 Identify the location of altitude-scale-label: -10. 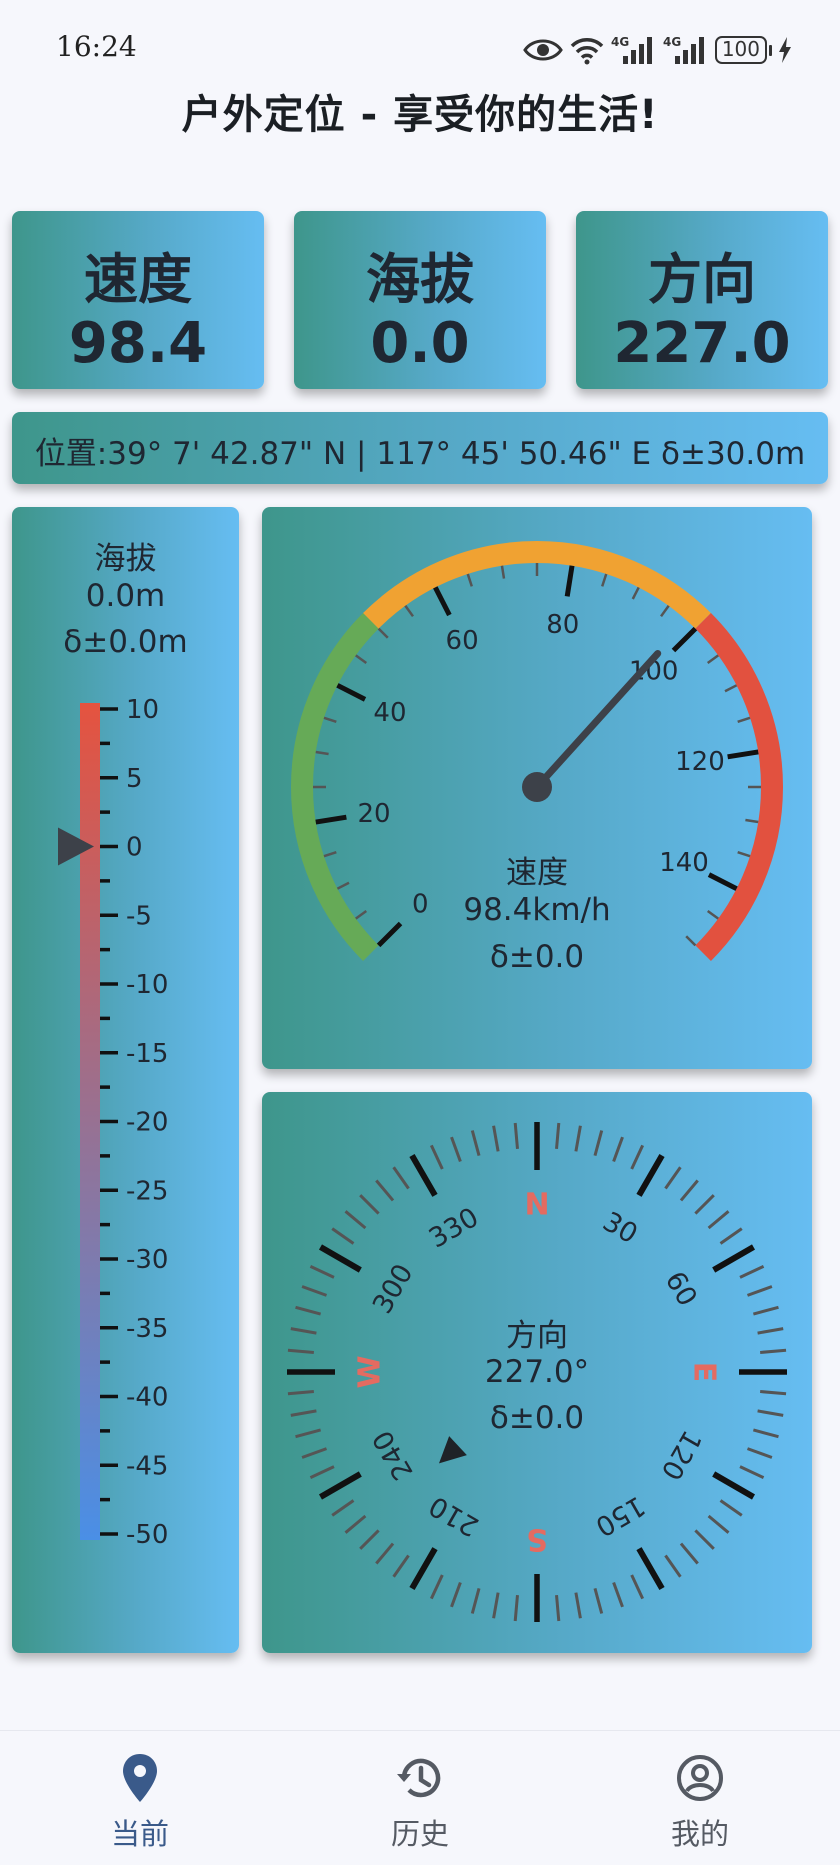
(147, 985).